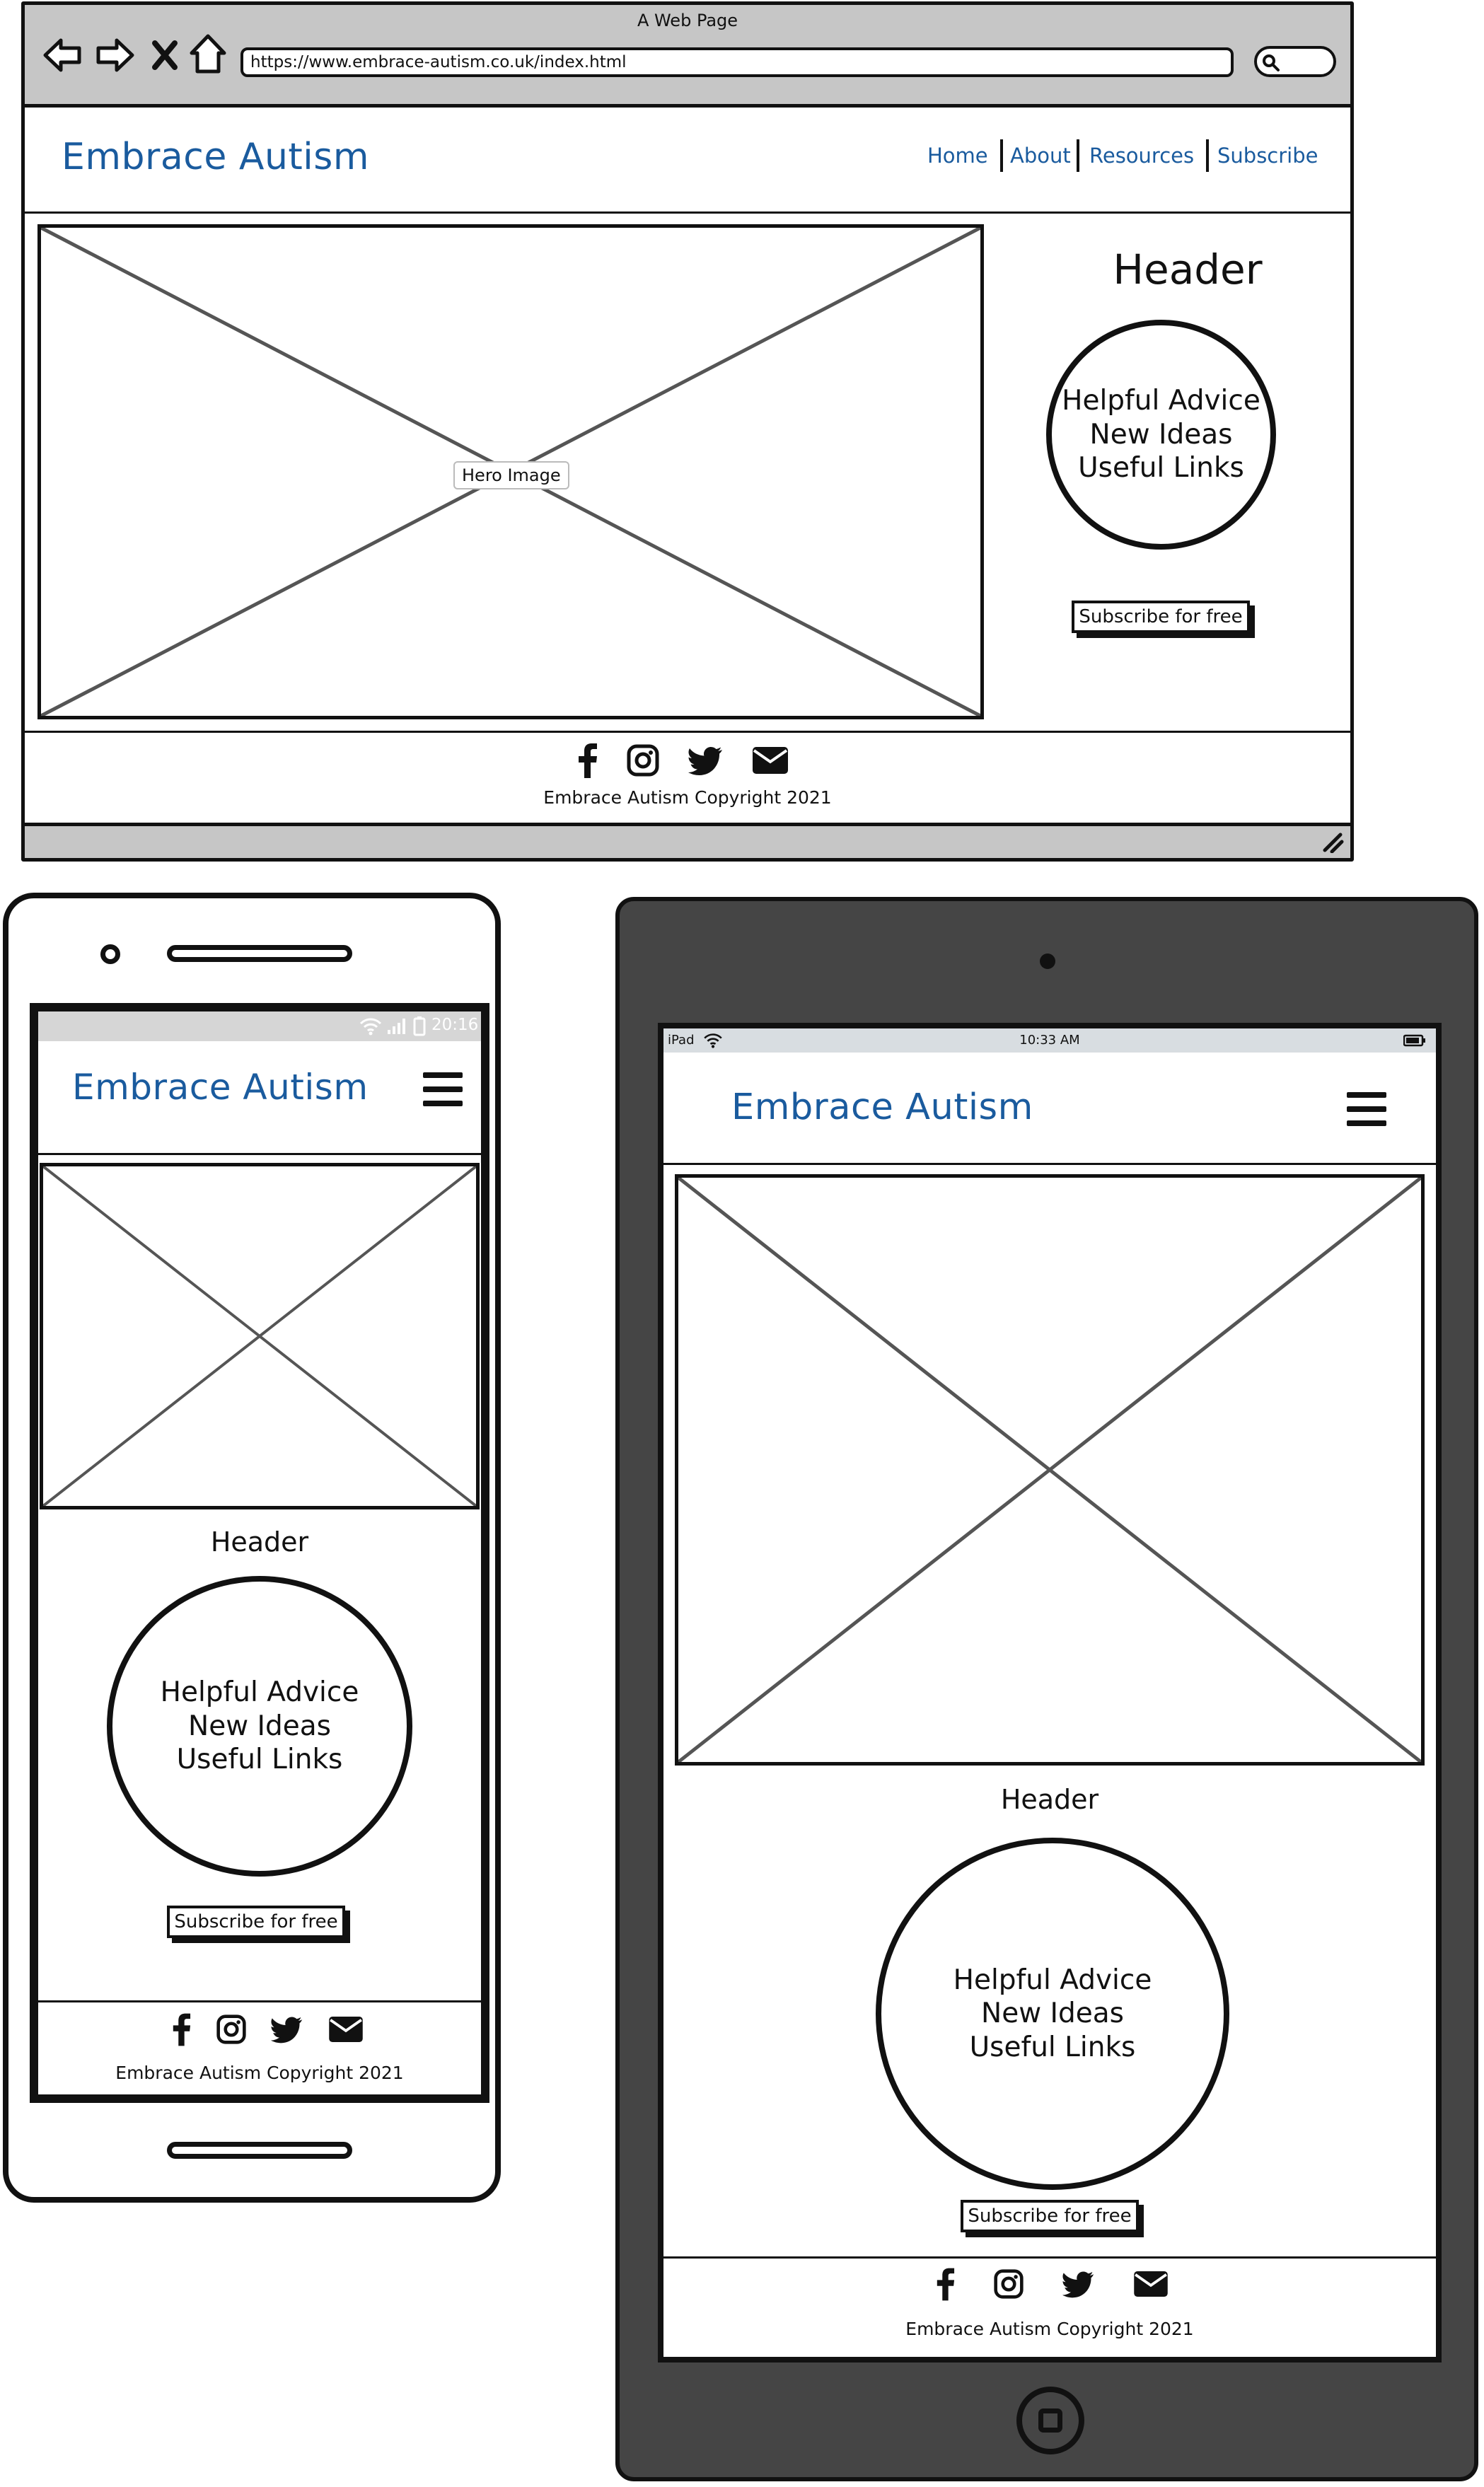 The height and width of the screenshot is (2487, 1484). Describe the element at coordinates (115, 56) in the screenshot. I see `forward-arrow-icon` at that location.